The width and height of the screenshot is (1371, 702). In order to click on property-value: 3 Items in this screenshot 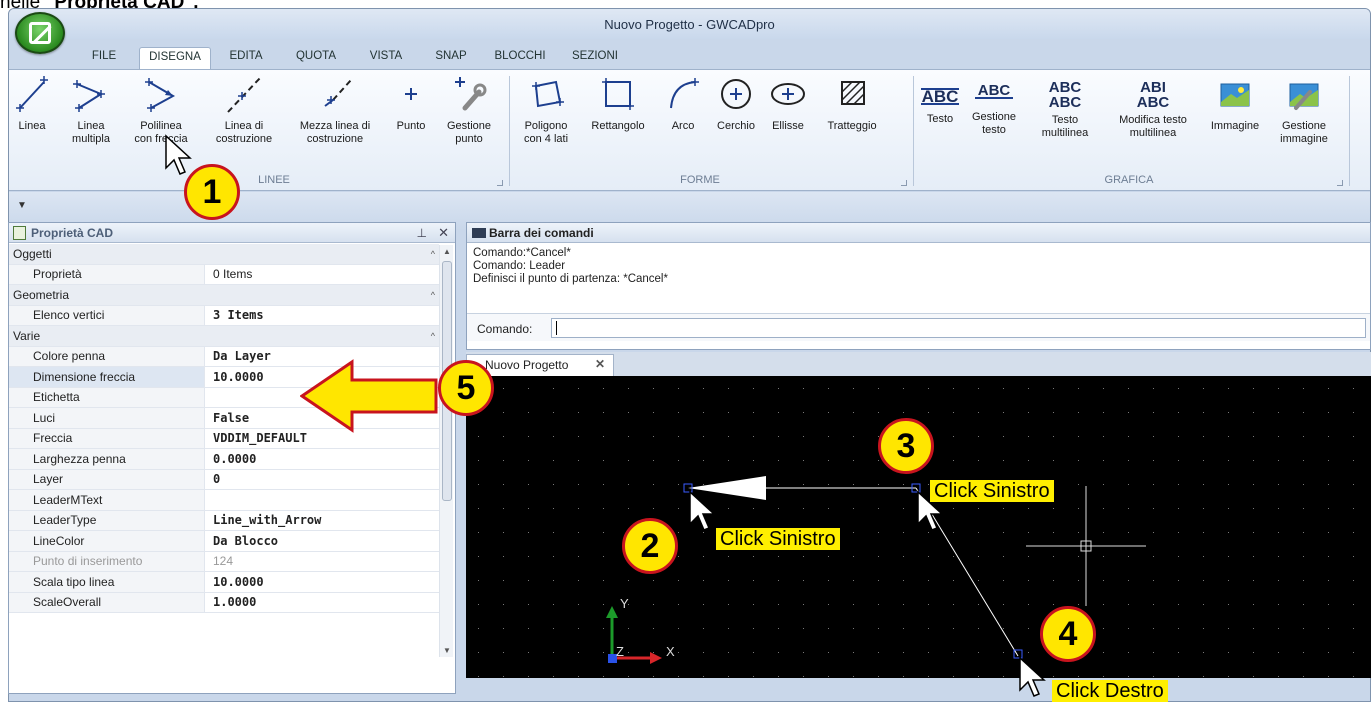, I will do `click(234, 315)`.